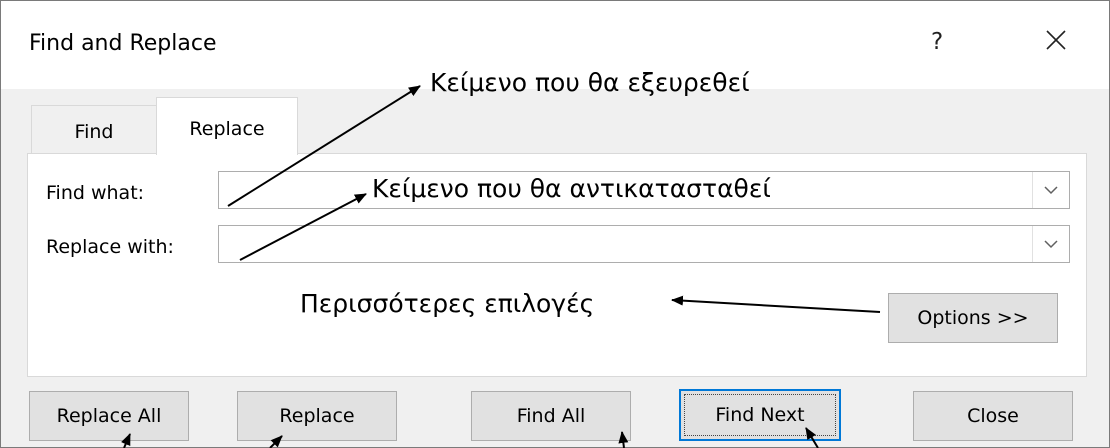 The height and width of the screenshot is (448, 1110). I want to click on tab-replace-label: Replace, so click(227, 128).